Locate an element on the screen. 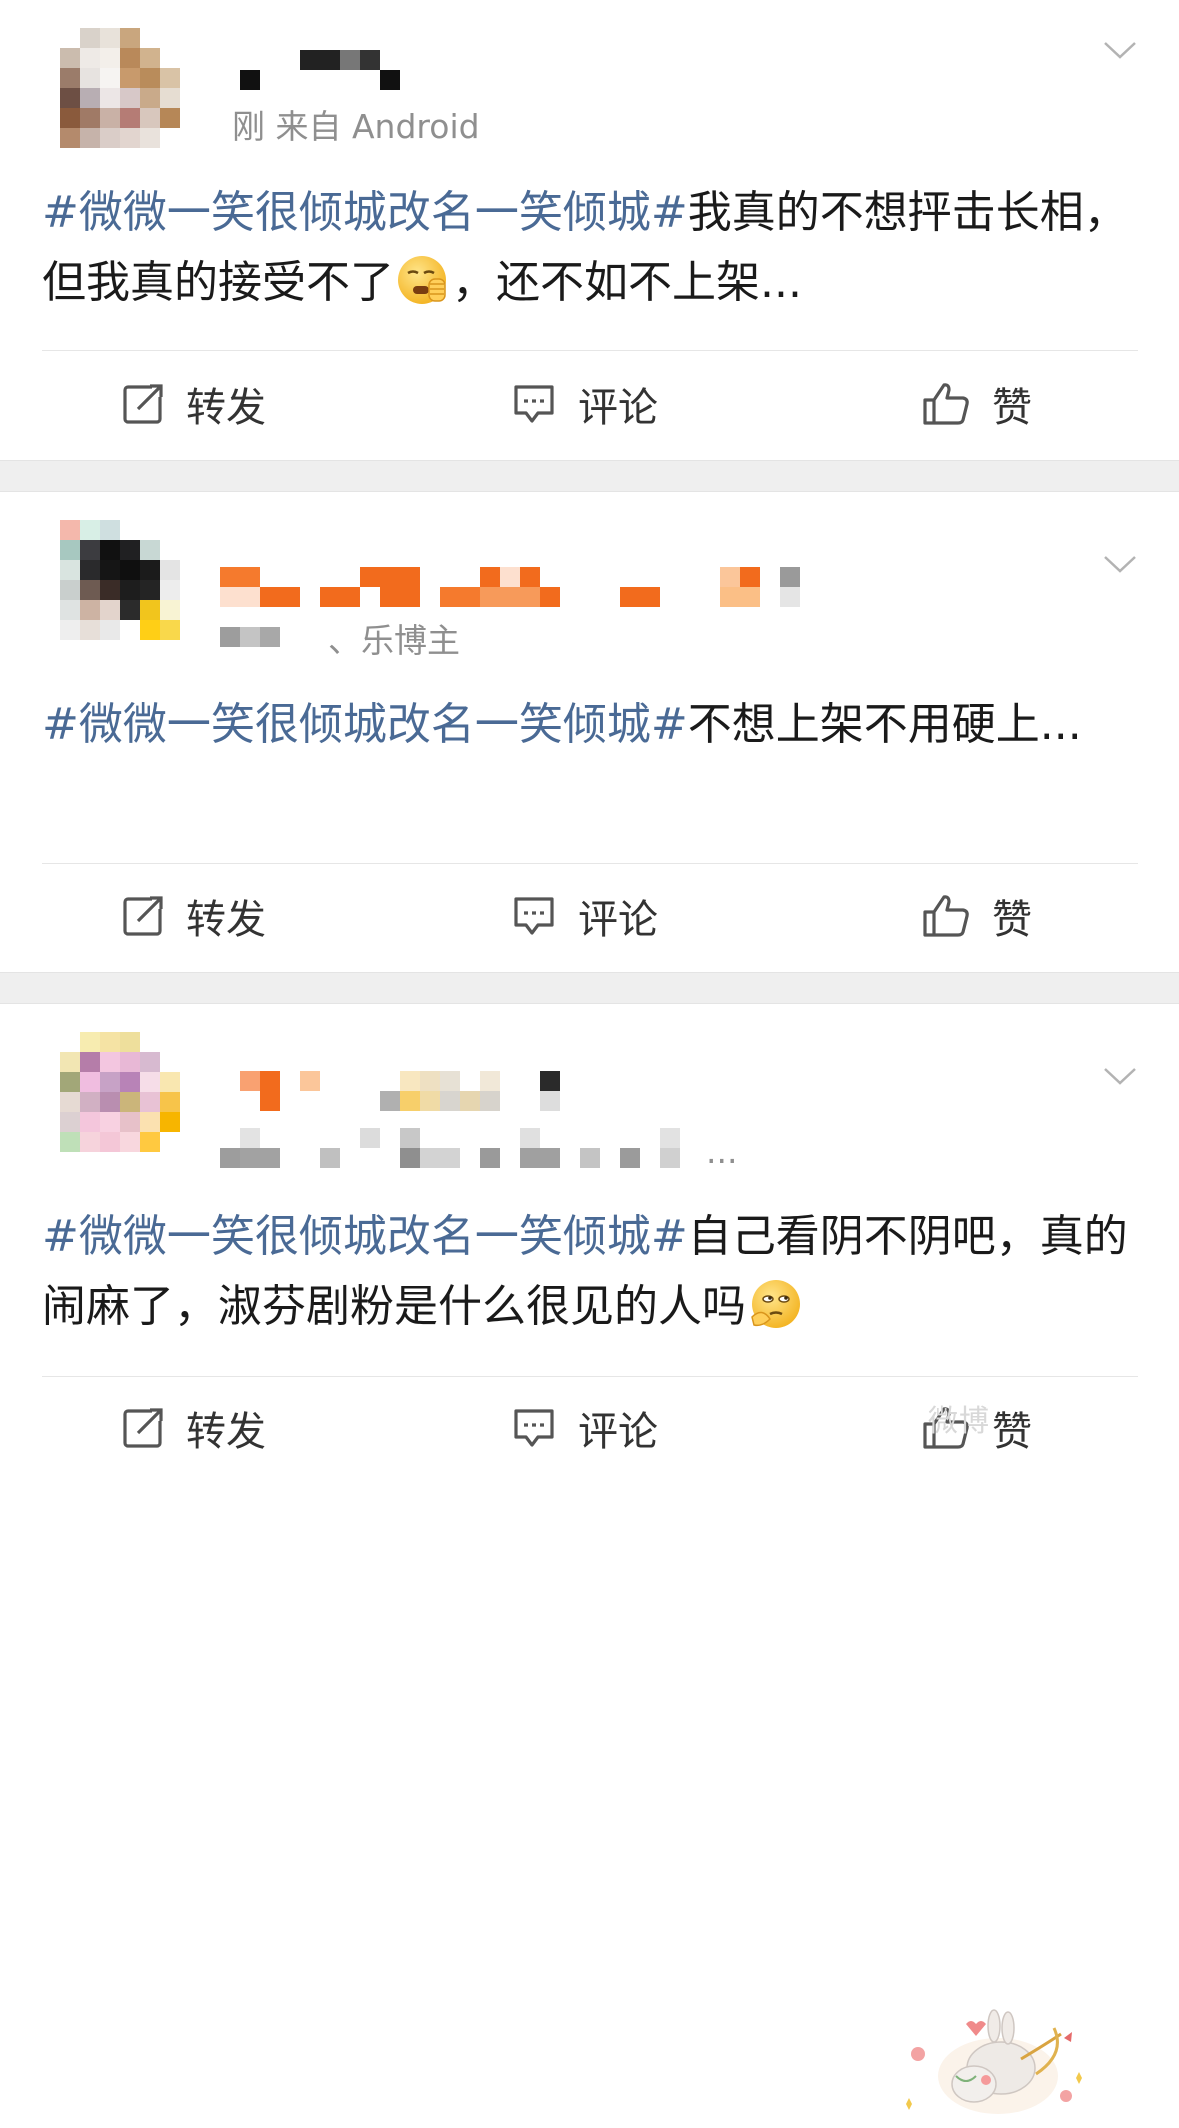 This screenshot has width=1179, height=2128. post-meta: 刚 来自 Android is located at coordinates (356, 126).